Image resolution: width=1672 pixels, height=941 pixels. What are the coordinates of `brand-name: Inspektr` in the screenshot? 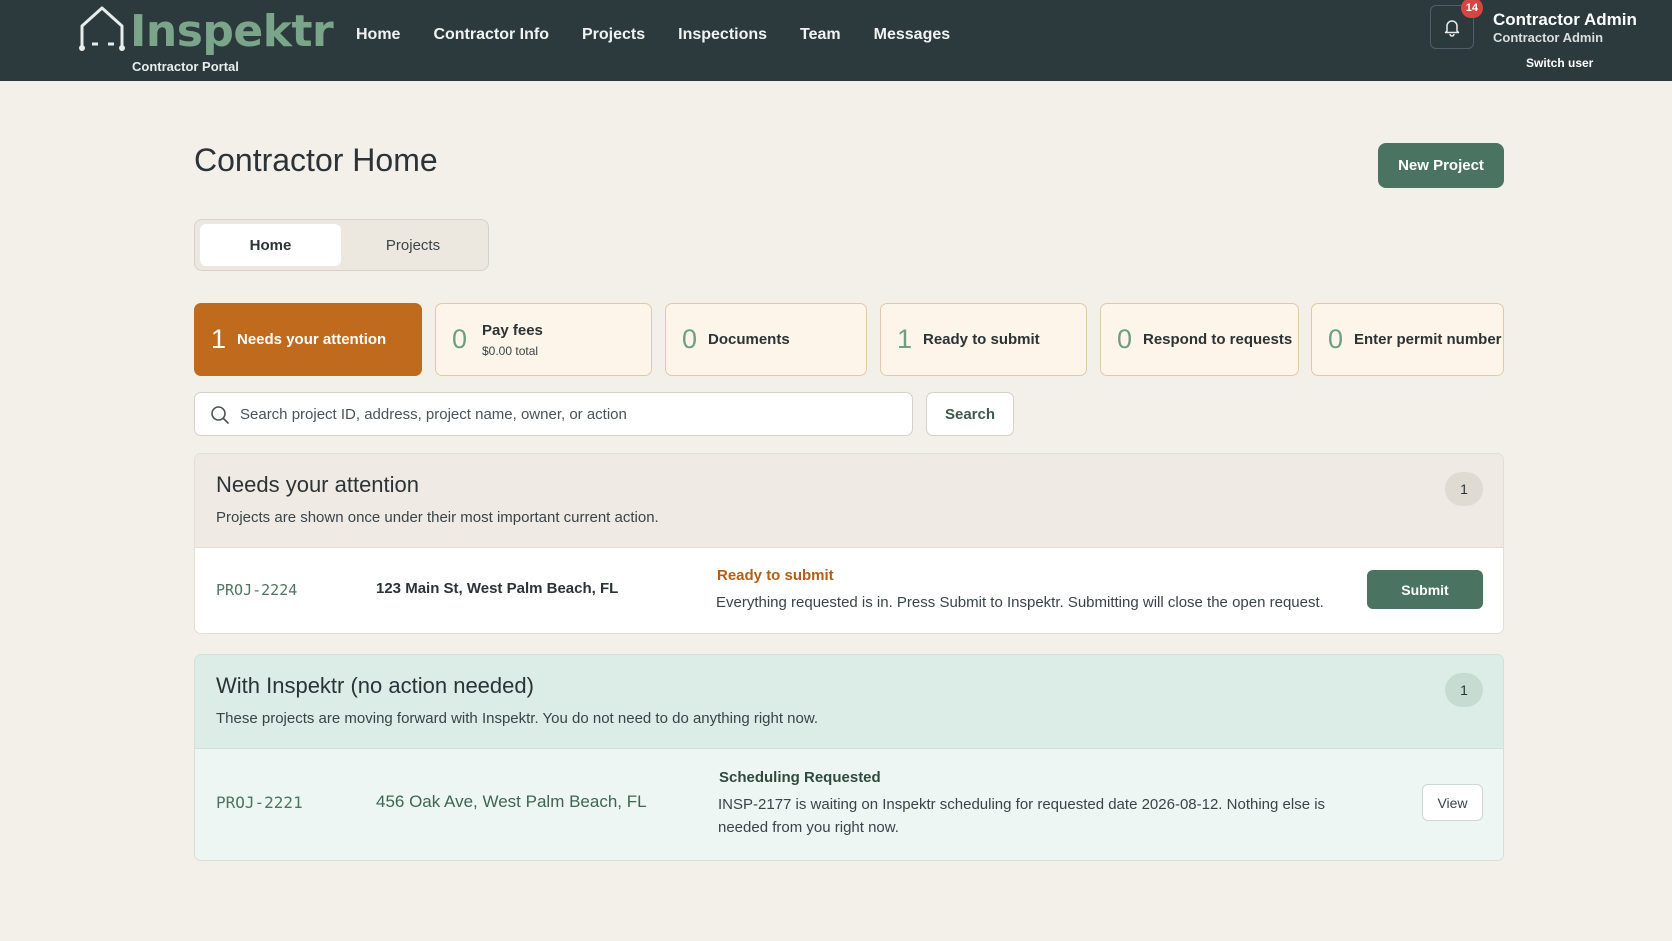 It's located at (232, 31).